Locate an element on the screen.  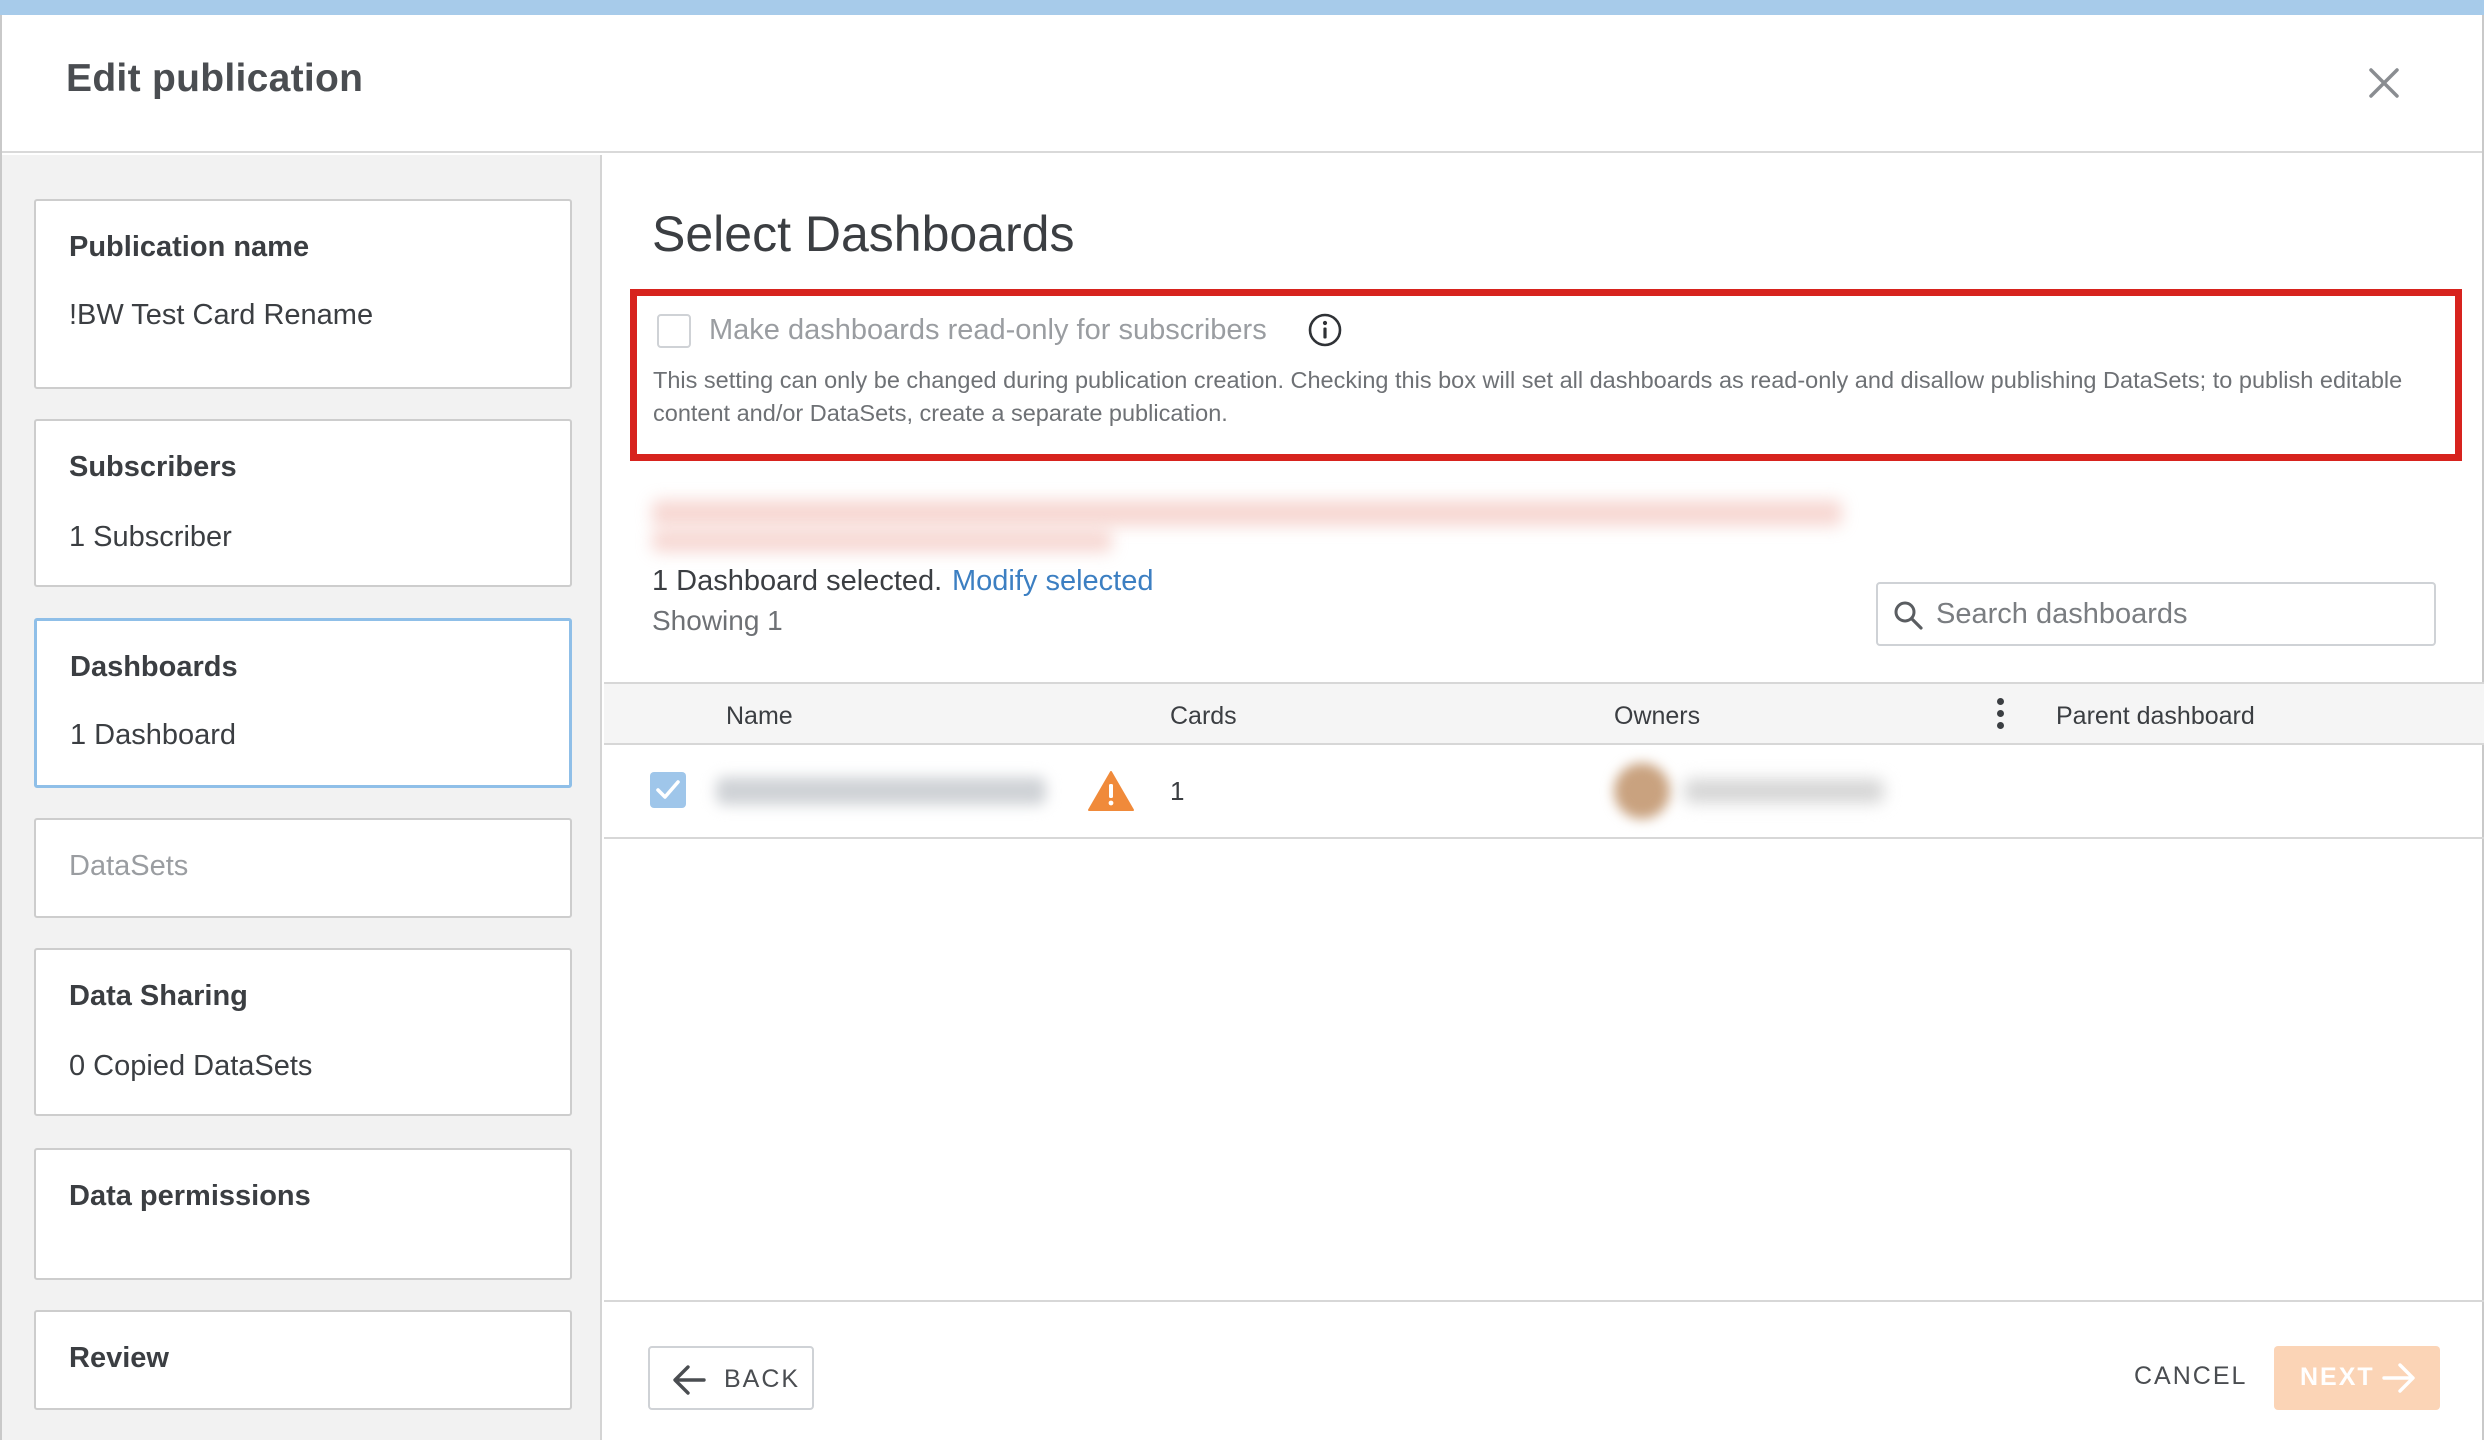
table-header: Name Cards Owners Parent dashboard is located at coordinates (1544, 713).